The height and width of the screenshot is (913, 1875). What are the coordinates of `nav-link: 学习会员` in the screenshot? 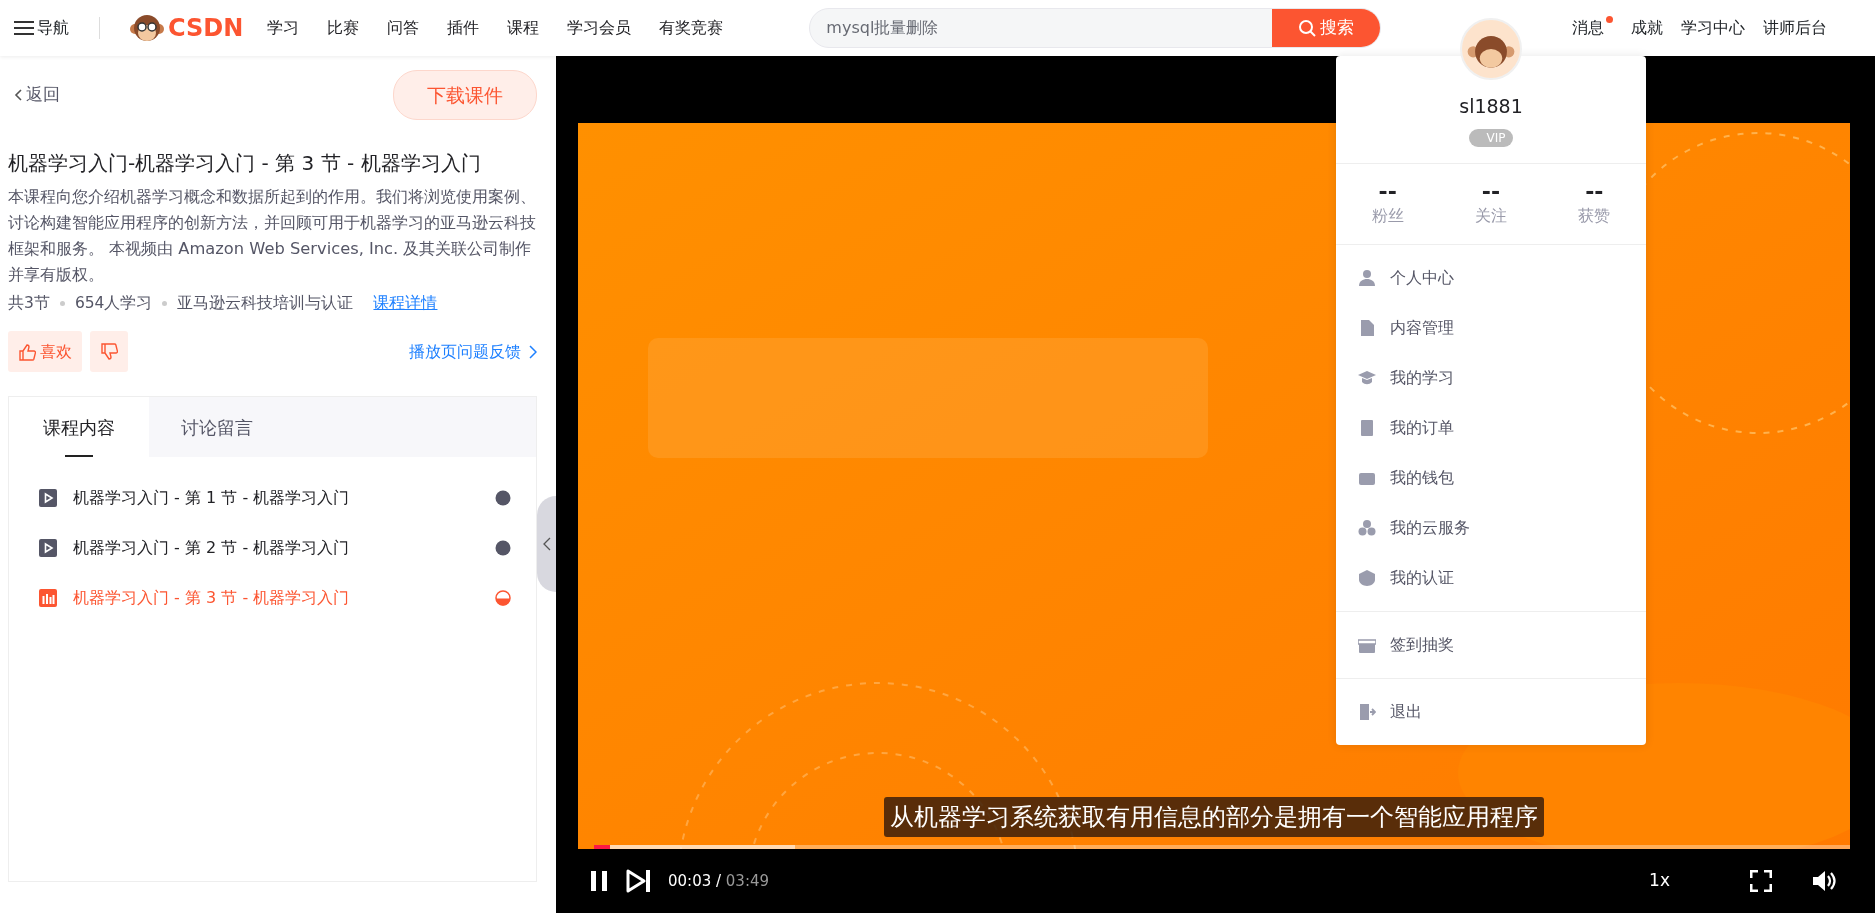 It's located at (599, 28).